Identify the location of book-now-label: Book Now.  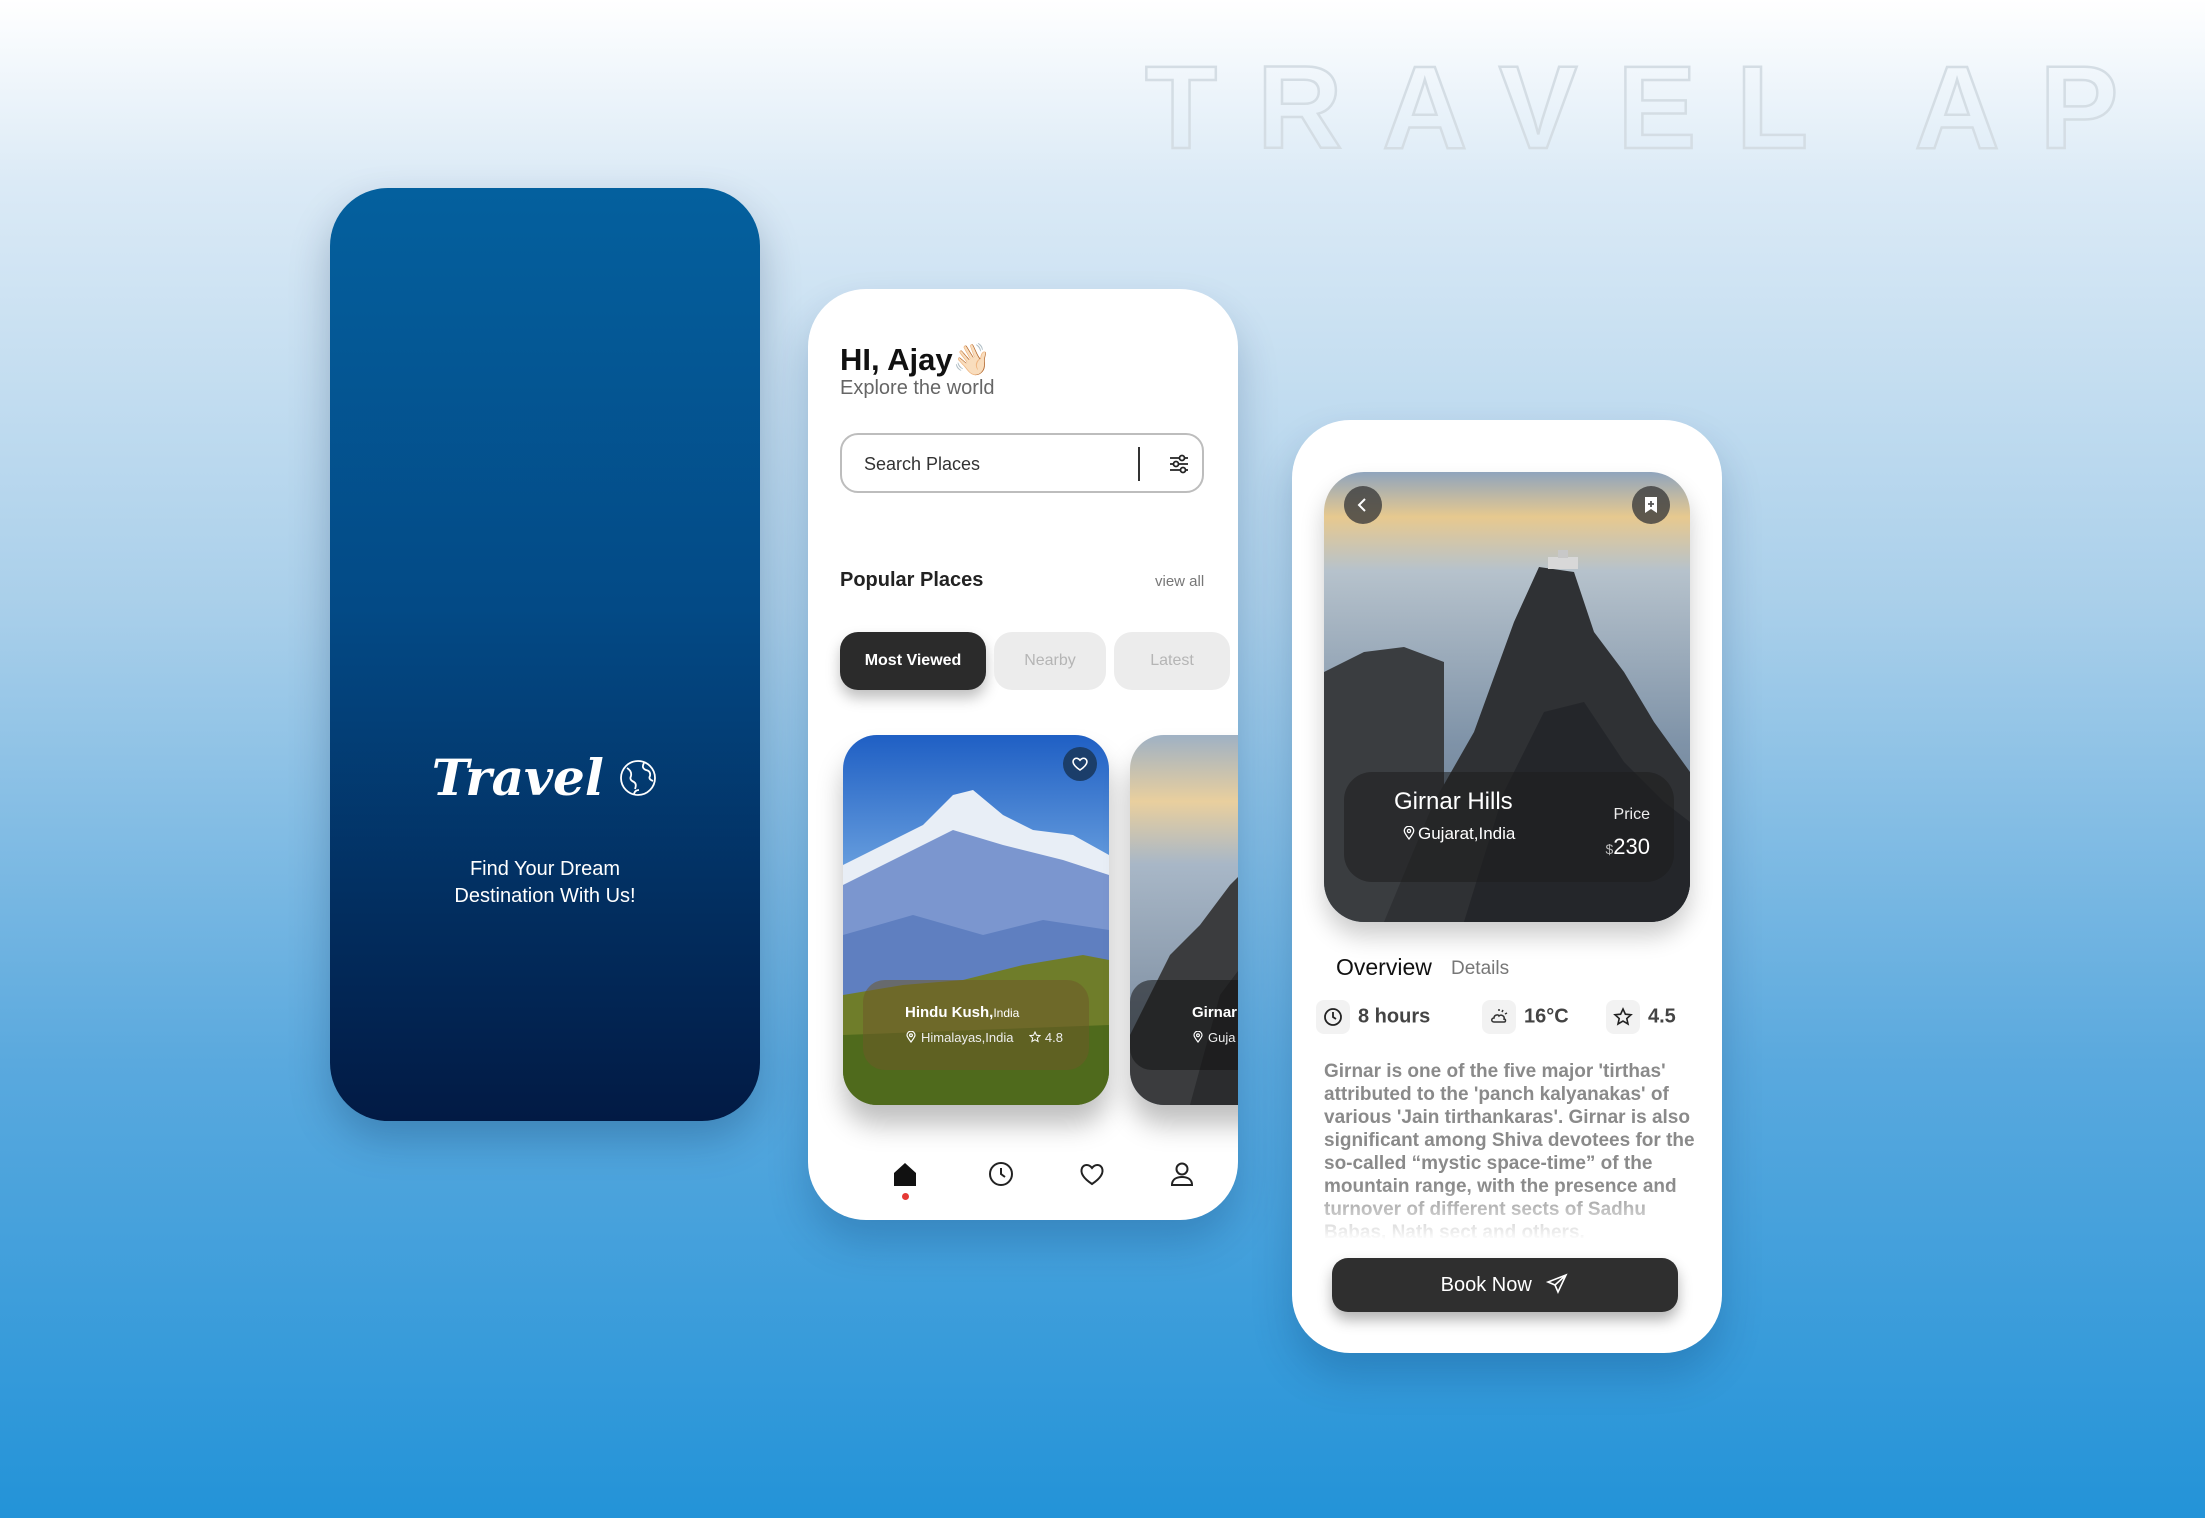
(1486, 1285).